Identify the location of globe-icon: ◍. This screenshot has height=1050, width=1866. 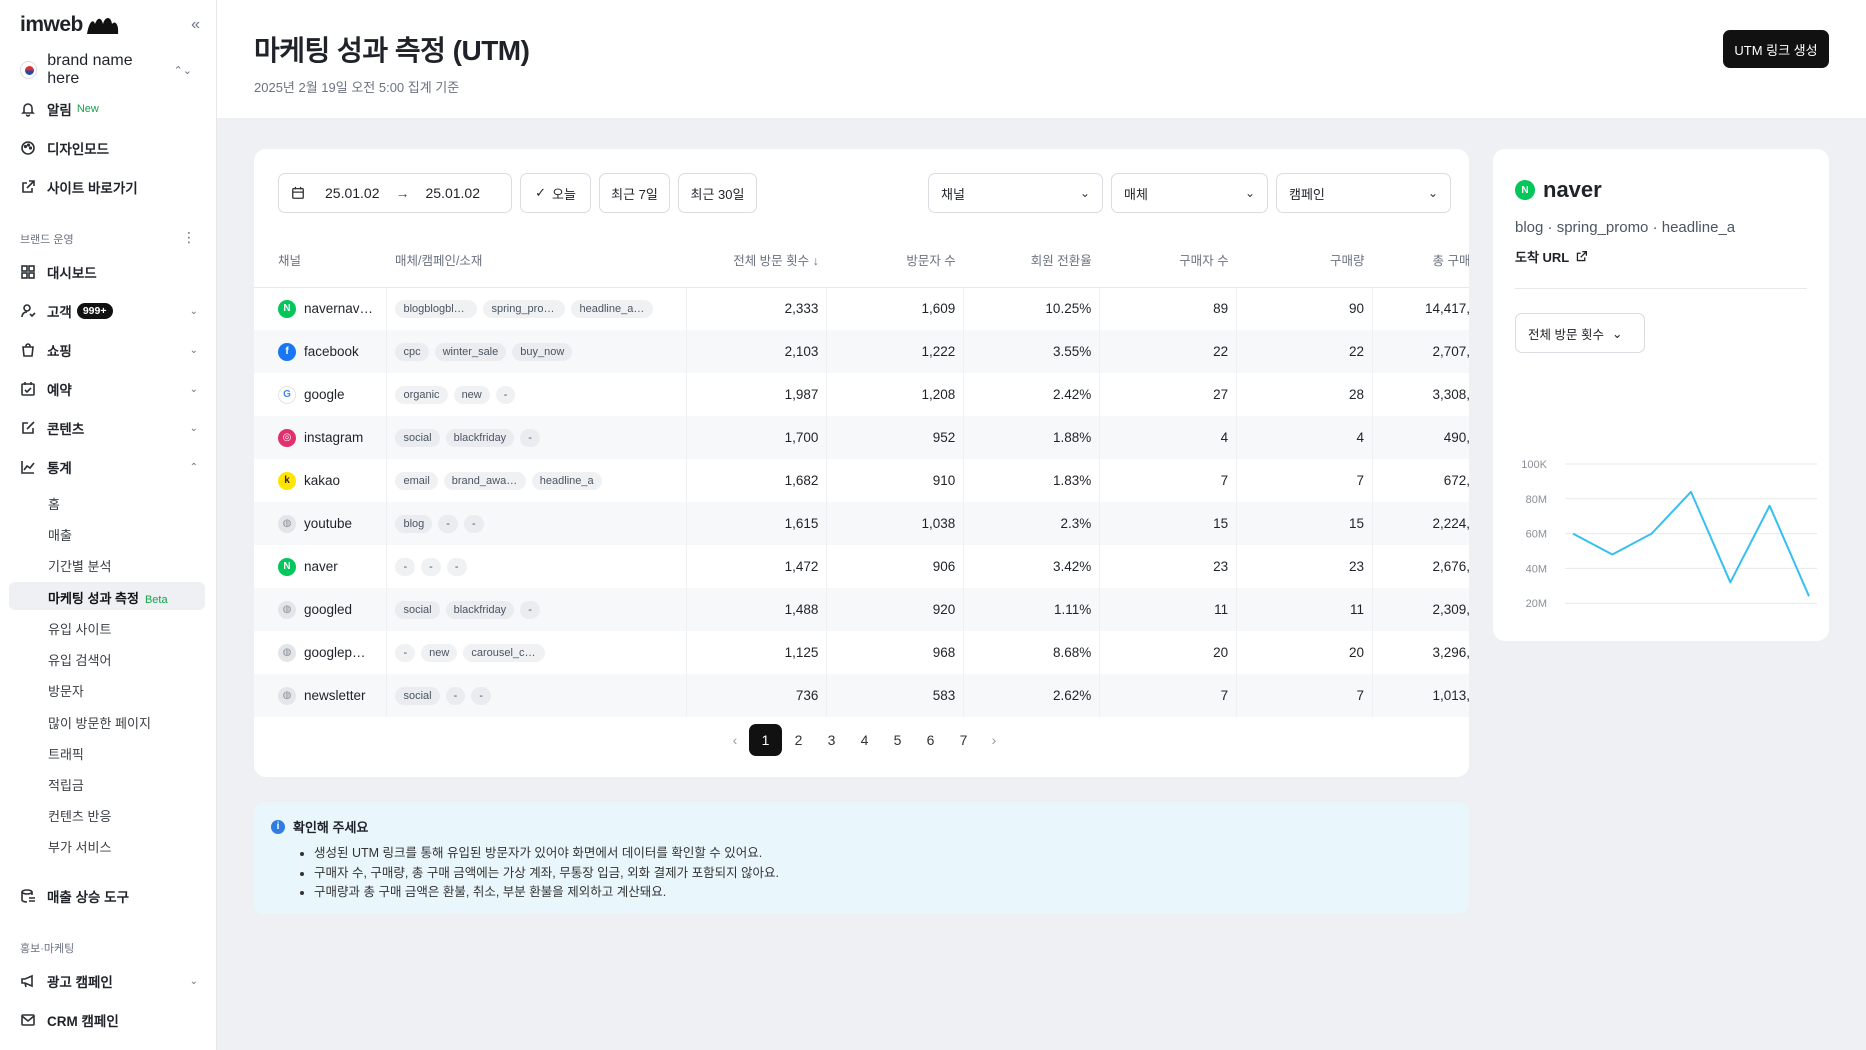
(287, 652).